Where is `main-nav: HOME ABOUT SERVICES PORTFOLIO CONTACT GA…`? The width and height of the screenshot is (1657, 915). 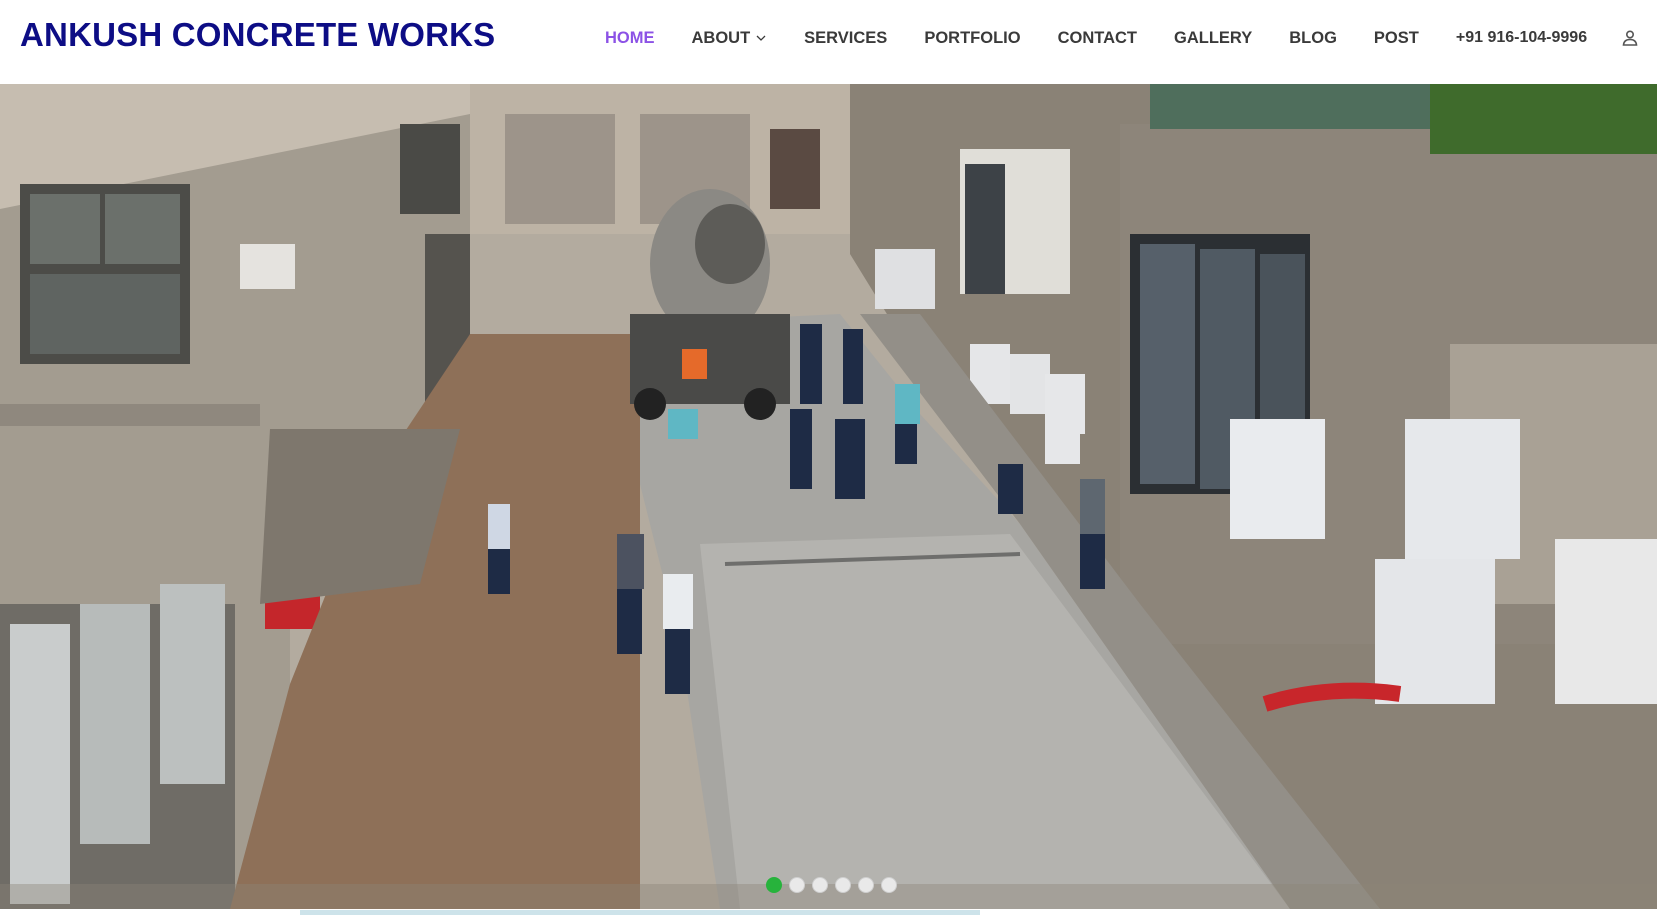 main-nav: HOME ABOUT SERVICES PORTFOLIO CONTACT GA… is located at coordinates (1112, 38).